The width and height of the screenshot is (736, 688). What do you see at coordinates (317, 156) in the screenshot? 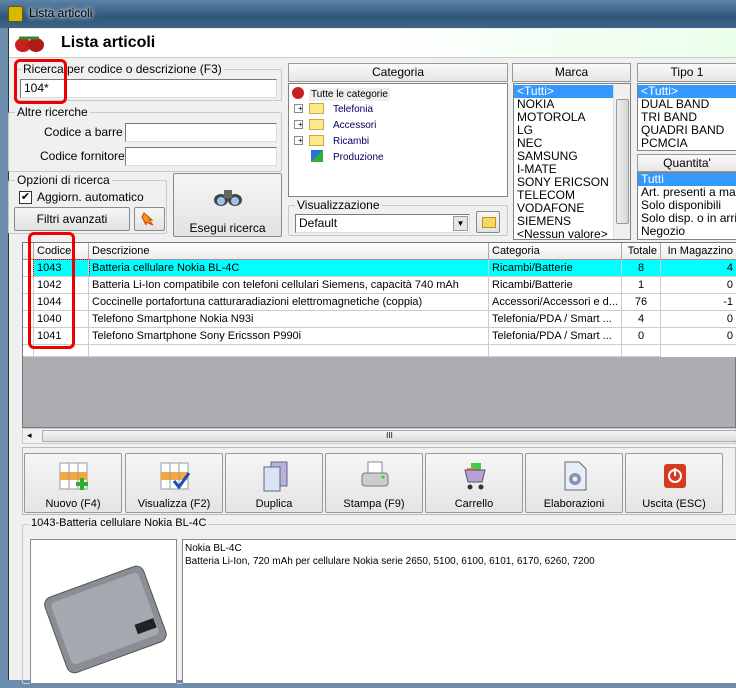
I see `production-icon` at bounding box center [317, 156].